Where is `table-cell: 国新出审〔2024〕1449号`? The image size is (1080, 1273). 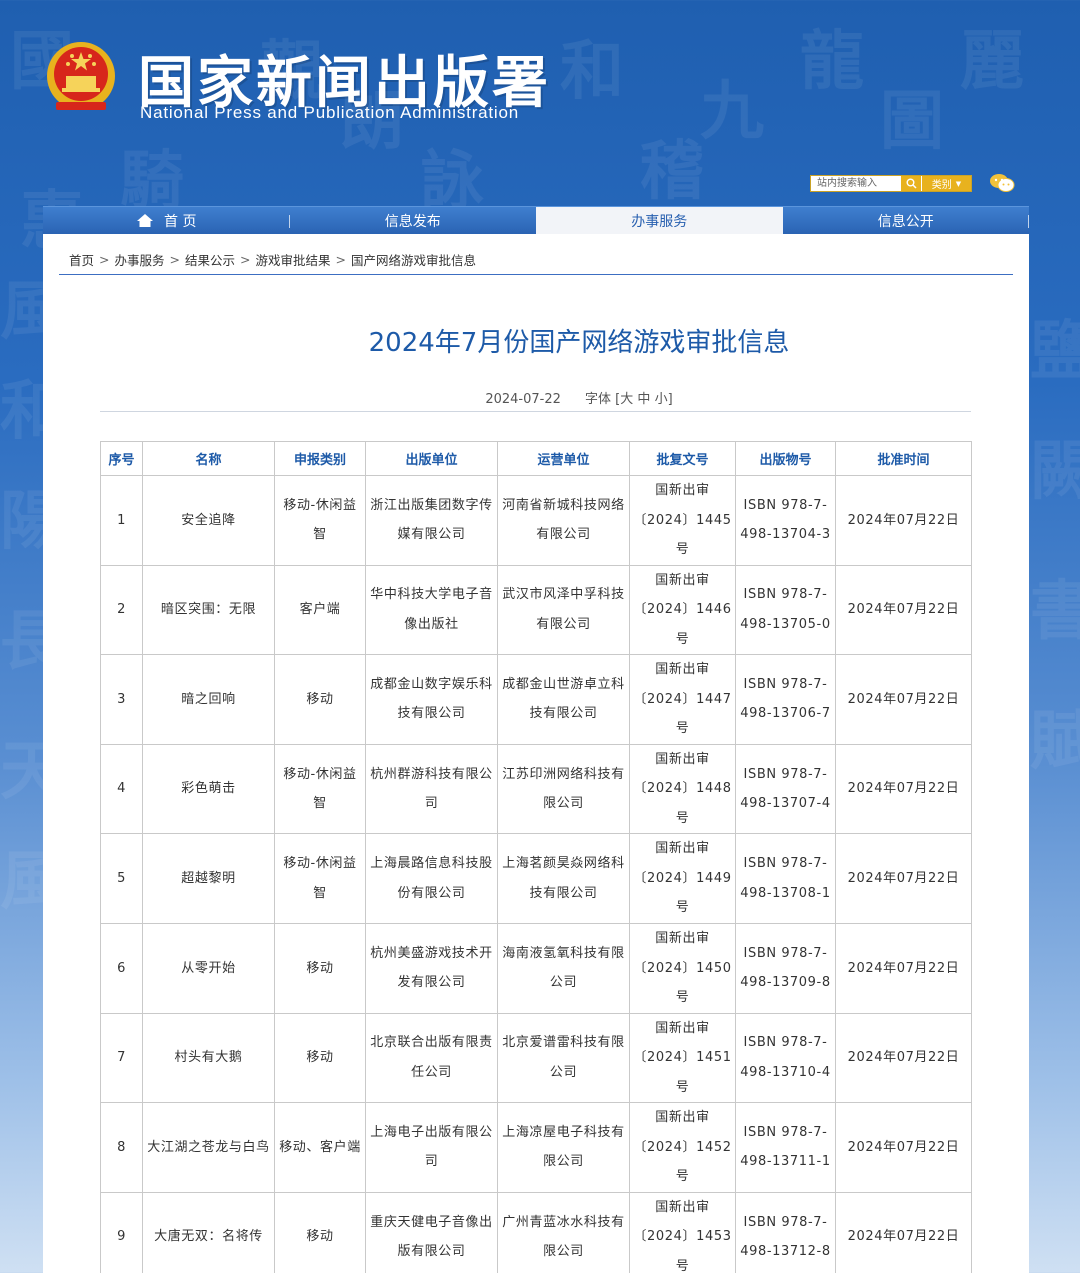 table-cell: 国新出审〔2024〕1449号 is located at coordinates (682, 878).